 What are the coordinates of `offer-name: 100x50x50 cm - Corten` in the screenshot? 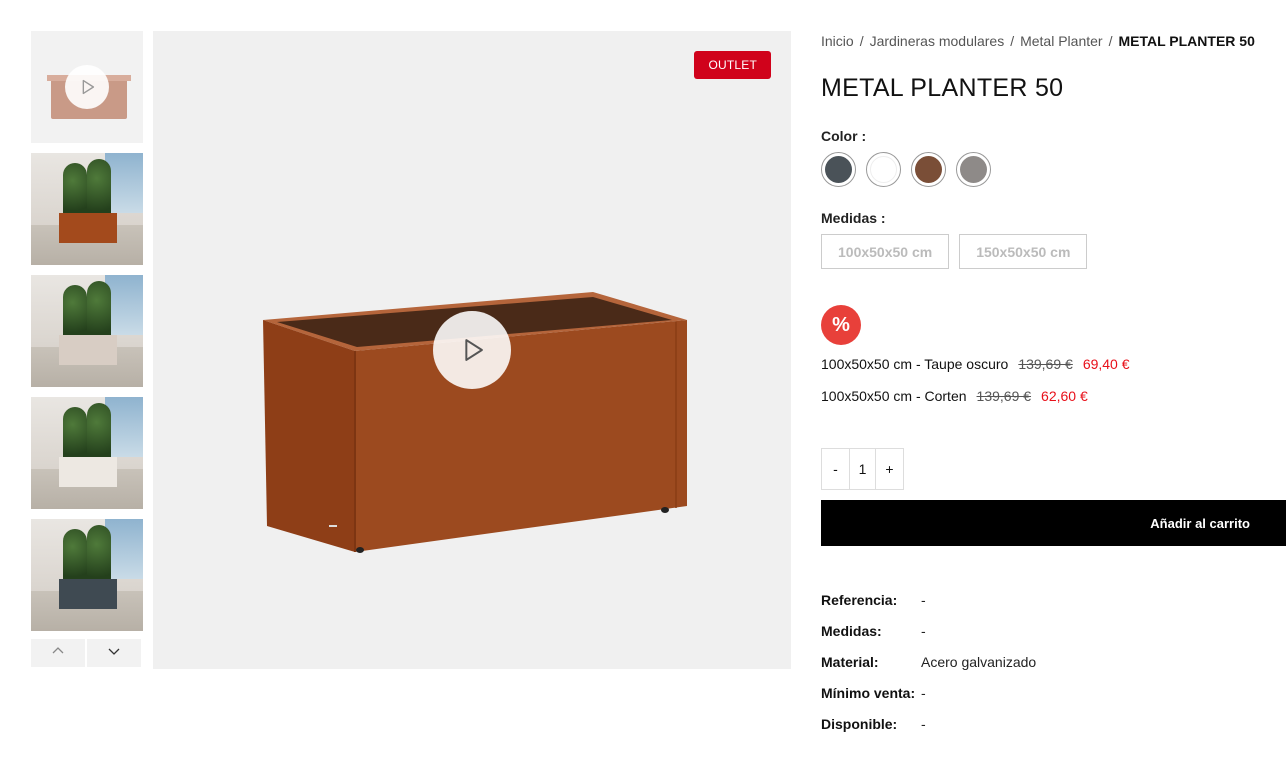 It's located at (894, 396).